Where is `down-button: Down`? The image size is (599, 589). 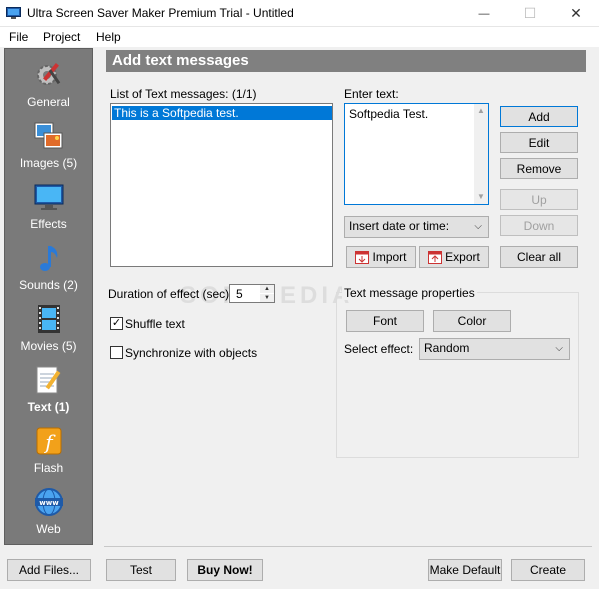
down-button: Down is located at coordinates (539, 225).